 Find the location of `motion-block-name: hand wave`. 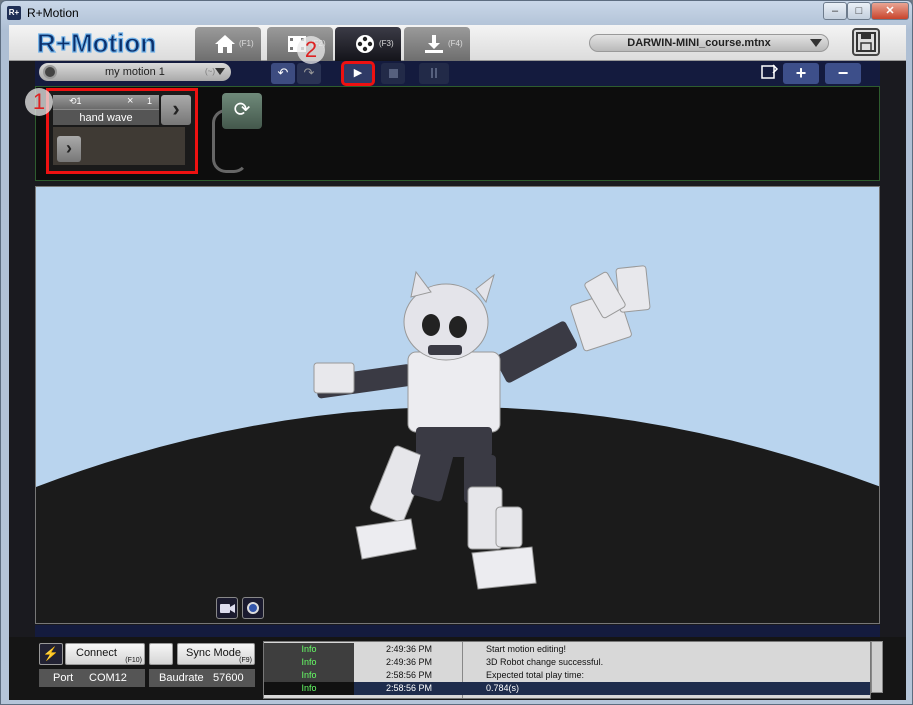

motion-block-name: hand wave is located at coordinates (106, 117).